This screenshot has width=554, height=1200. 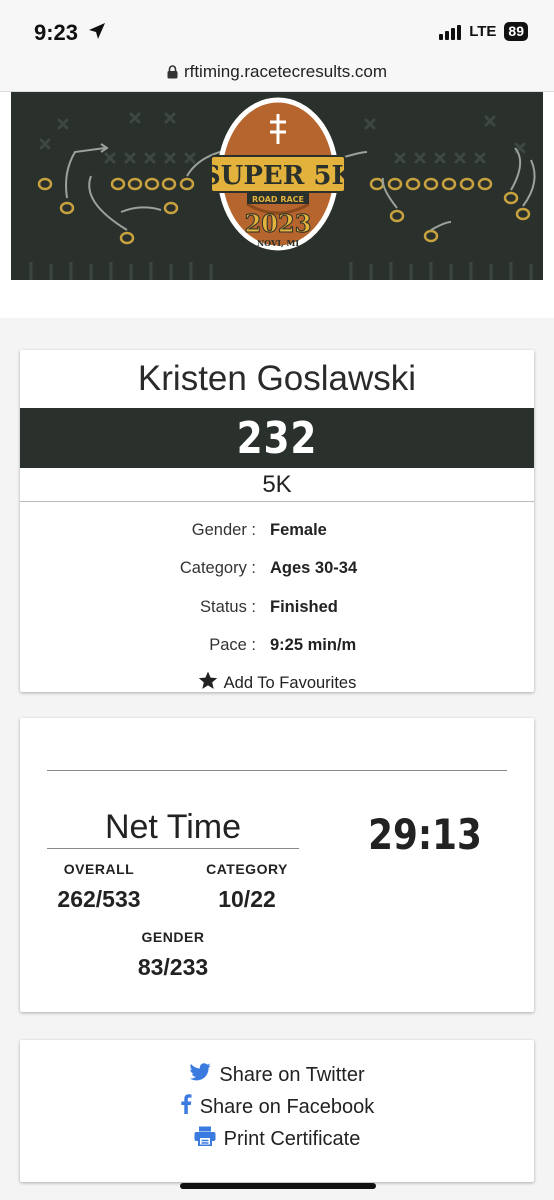 I want to click on detail-value: 9:25 min/m, so click(x=313, y=645).